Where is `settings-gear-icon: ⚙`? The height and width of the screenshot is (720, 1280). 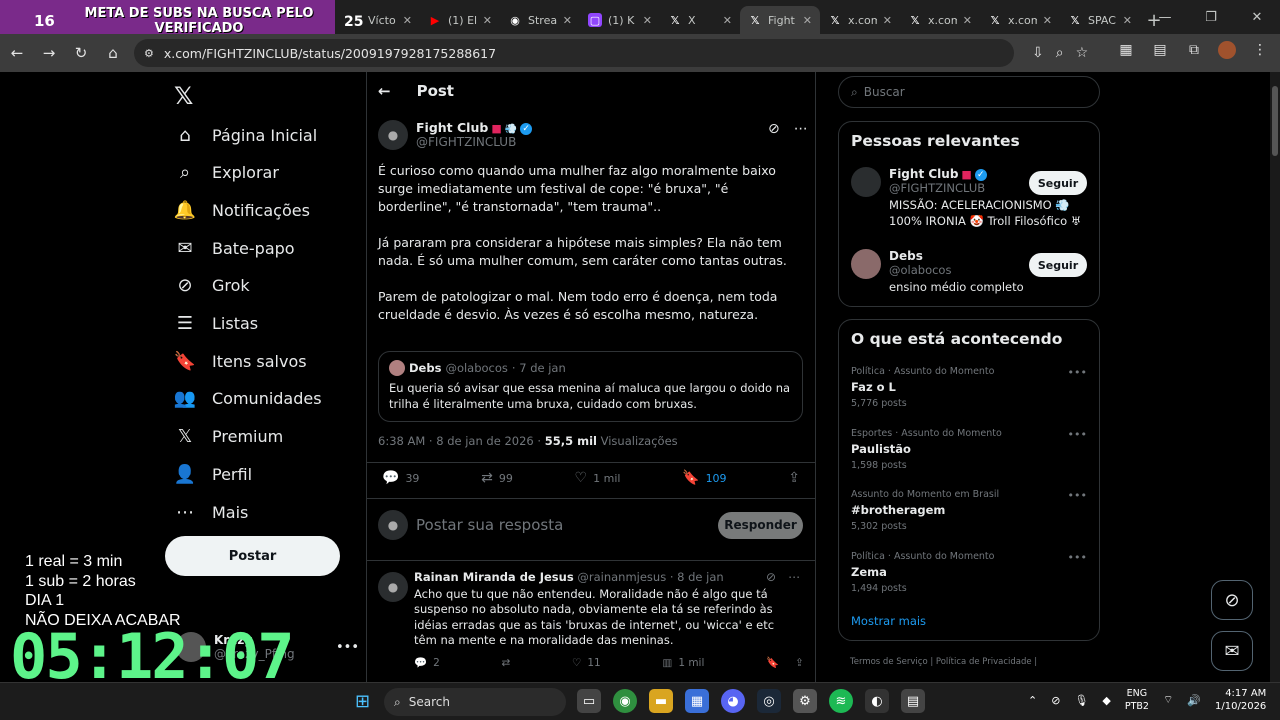 settings-gear-icon: ⚙ is located at coordinates (805, 701).